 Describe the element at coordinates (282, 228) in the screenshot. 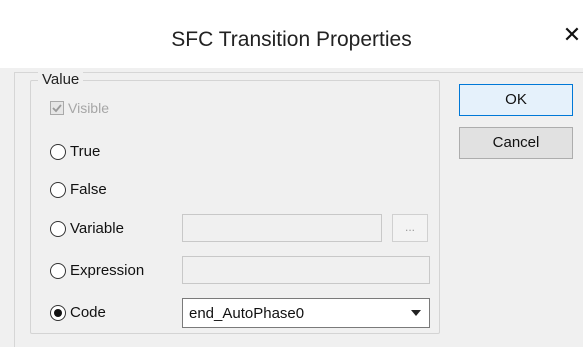

I see `variable-input` at that location.